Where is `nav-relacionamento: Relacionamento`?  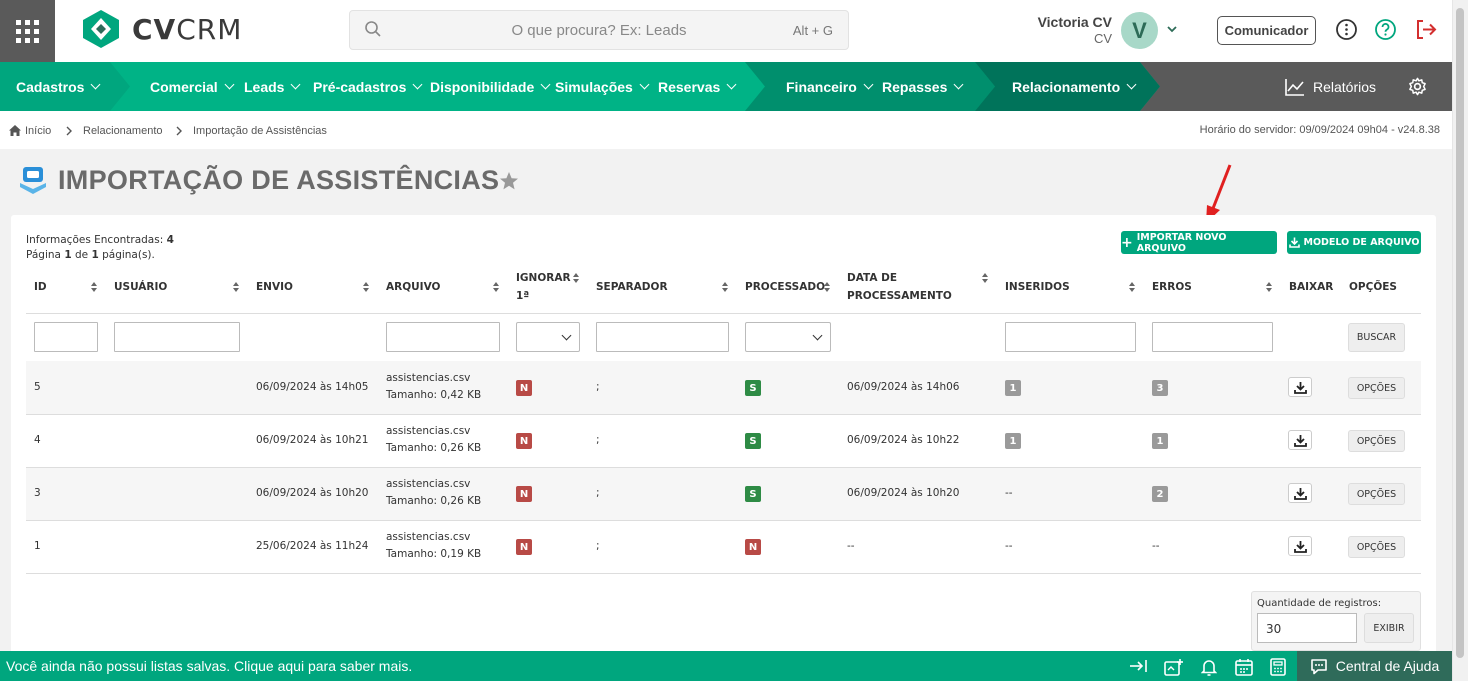
nav-relacionamento: Relacionamento is located at coordinates (1074, 86).